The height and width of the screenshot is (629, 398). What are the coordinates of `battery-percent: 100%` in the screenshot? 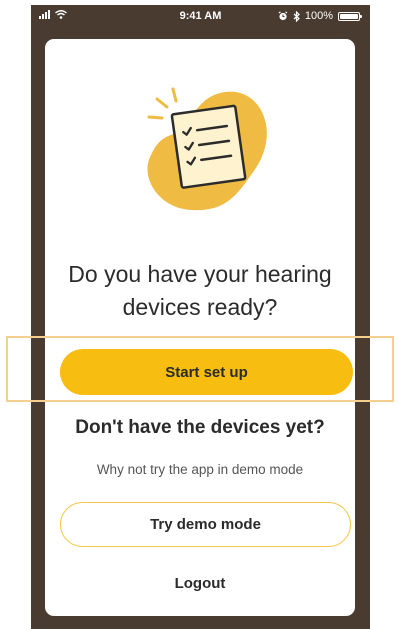 It's located at (318, 16).